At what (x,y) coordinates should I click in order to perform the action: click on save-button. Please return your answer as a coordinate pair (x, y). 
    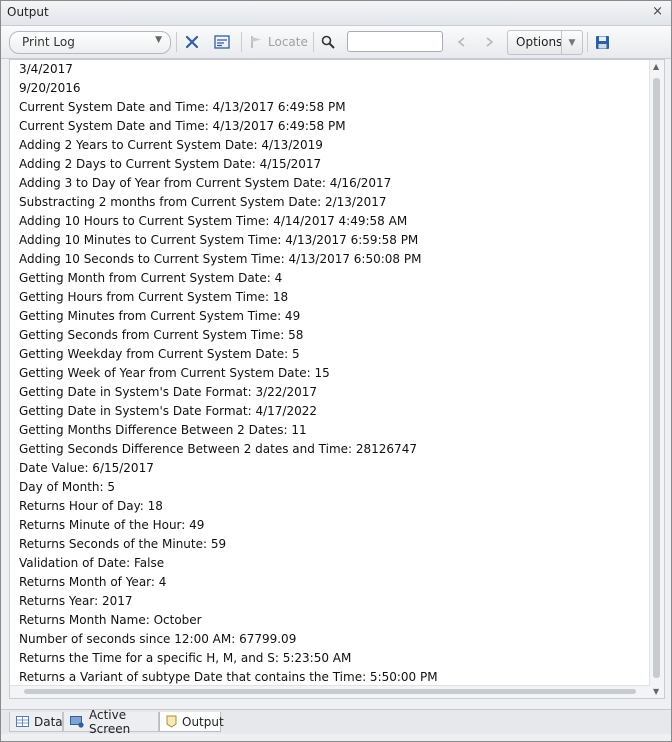
    Looking at the image, I should click on (602, 42).